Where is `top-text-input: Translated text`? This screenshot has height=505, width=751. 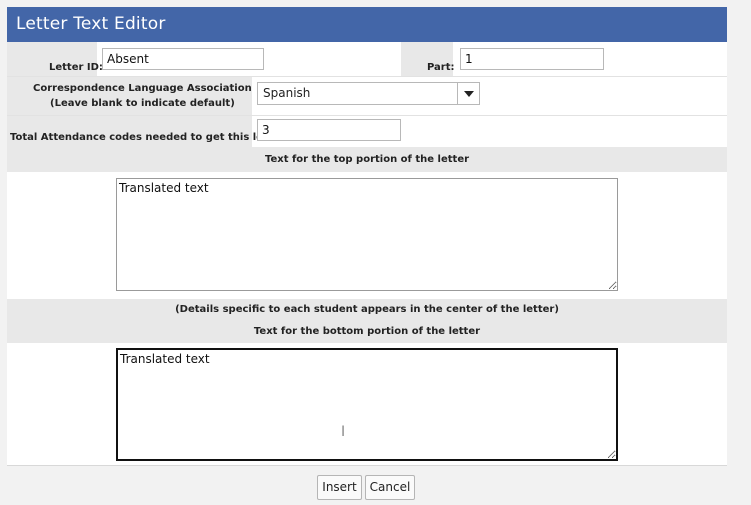 top-text-input: Translated text is located at coordinates (367, 234).